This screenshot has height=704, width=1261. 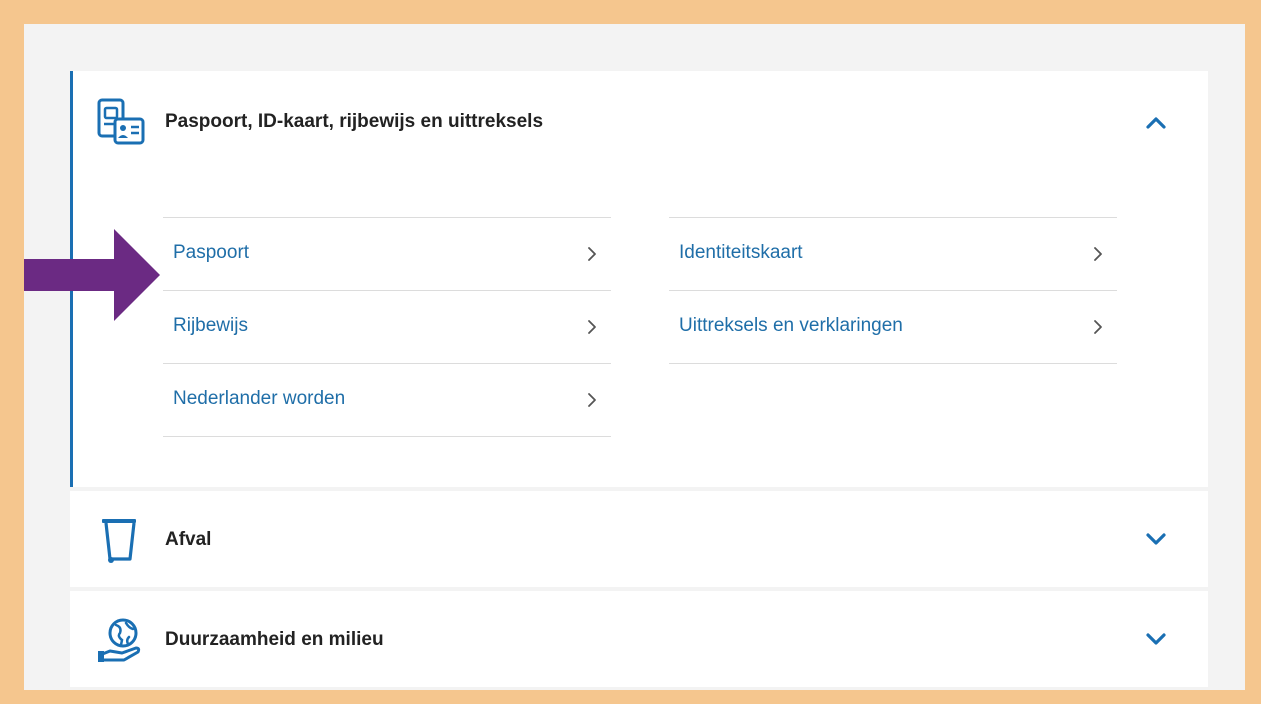 I want to click on link-uittreksels-en-verklaringen: Uittreksels en verklaringen, so click(x=893, y=327).